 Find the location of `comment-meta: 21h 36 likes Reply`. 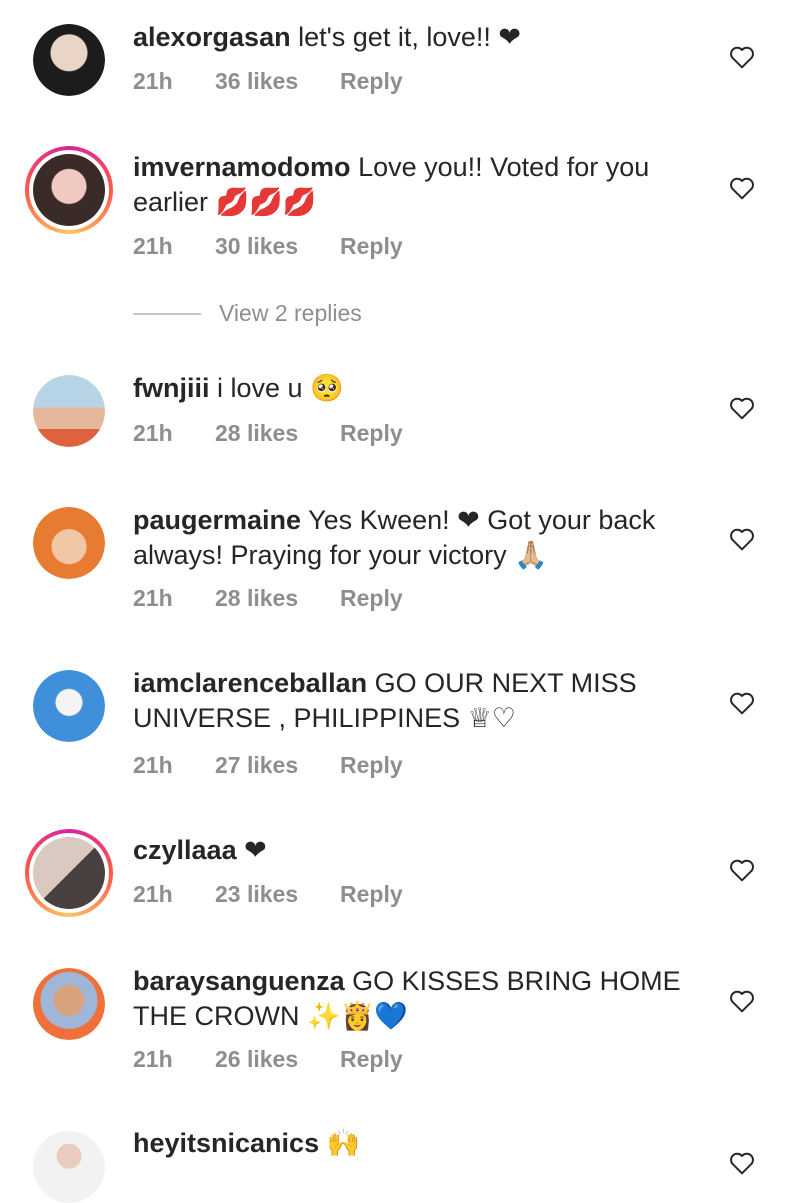

comment-meta: 21h 36 likes Reply is located at coordinates (268, 81).